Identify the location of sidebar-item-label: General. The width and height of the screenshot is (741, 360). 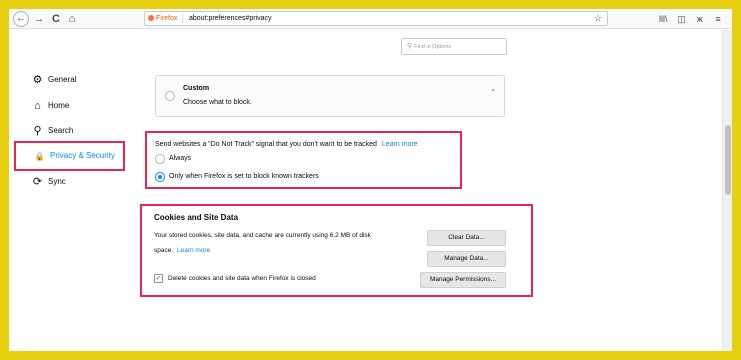
(62, 79).